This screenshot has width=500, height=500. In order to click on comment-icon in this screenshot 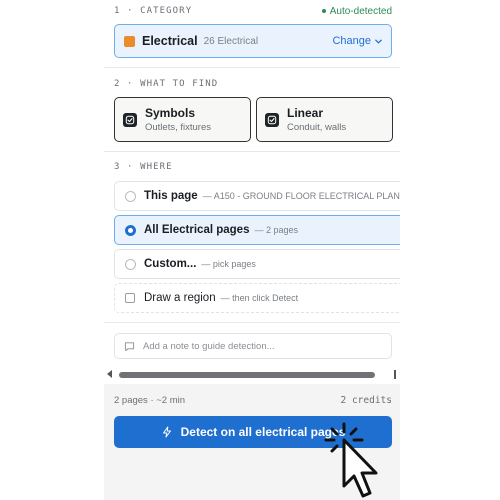, I will do `click(129, 346)`.